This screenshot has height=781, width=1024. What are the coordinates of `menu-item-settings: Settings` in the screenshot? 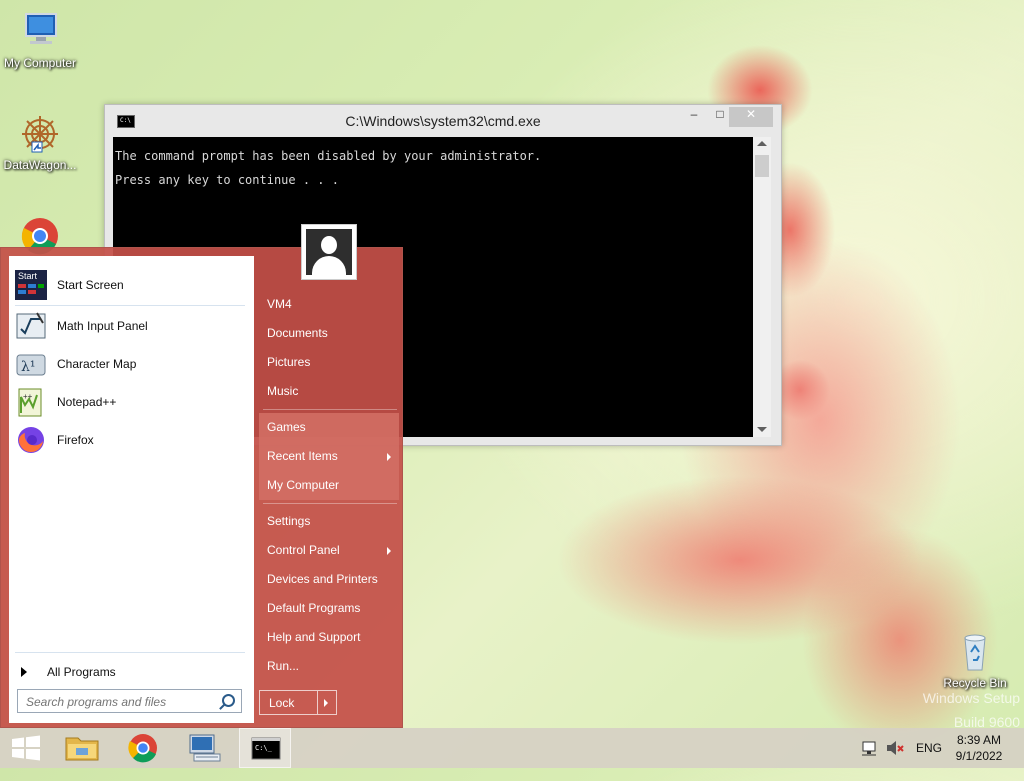 It's located at (329, 521).